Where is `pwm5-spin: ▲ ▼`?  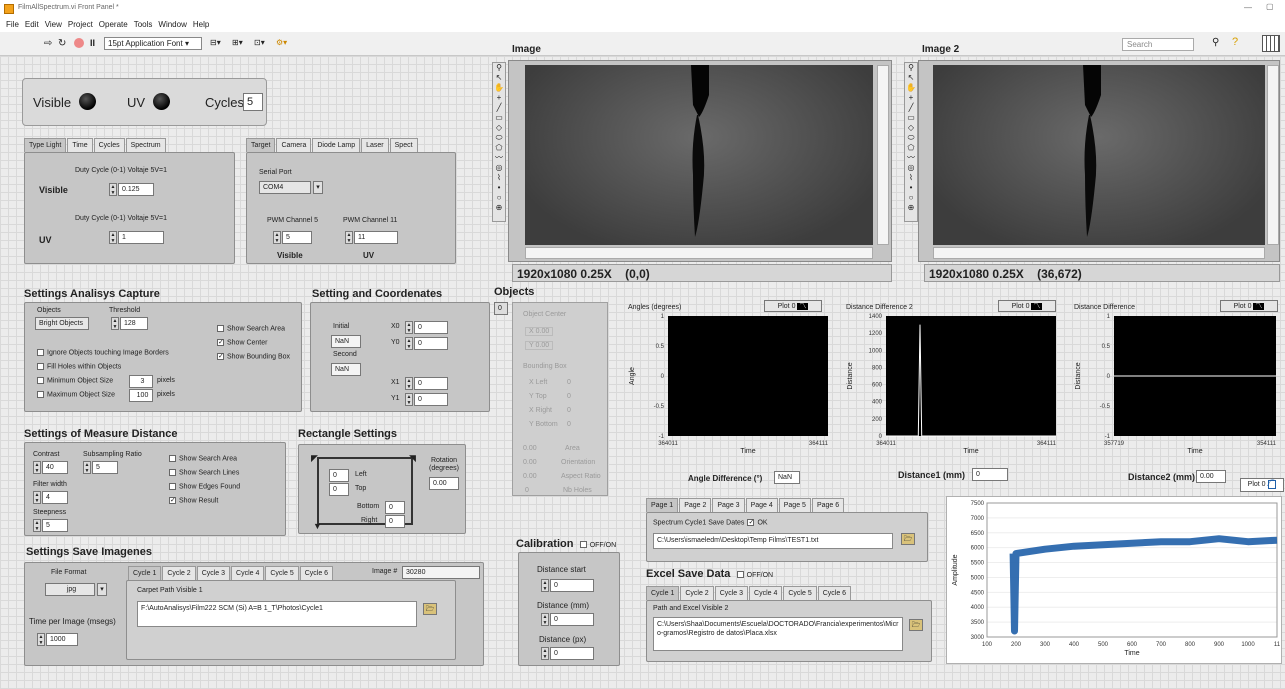 pwm5-spin: ▲ ▼ is located at coordinates (277, 237).